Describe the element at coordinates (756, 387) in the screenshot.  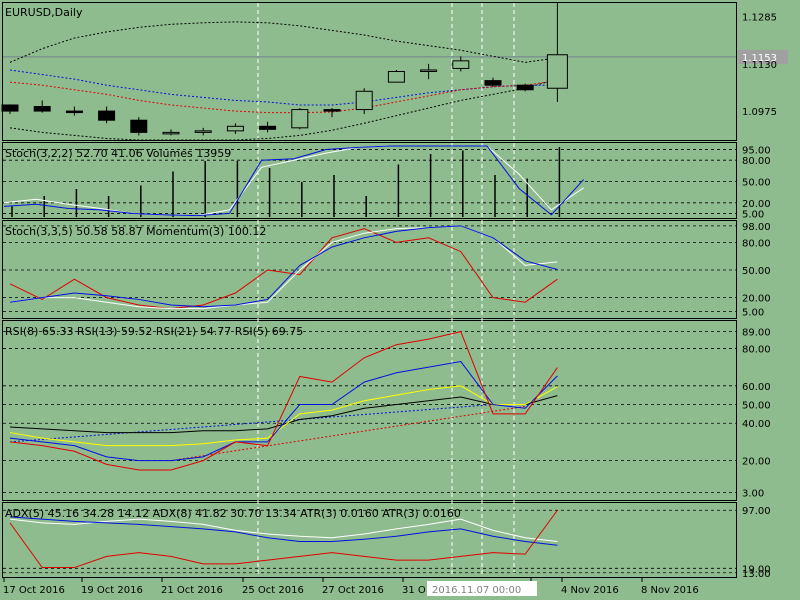
I see `rsi-tick-label-2: 60.00` at that location.